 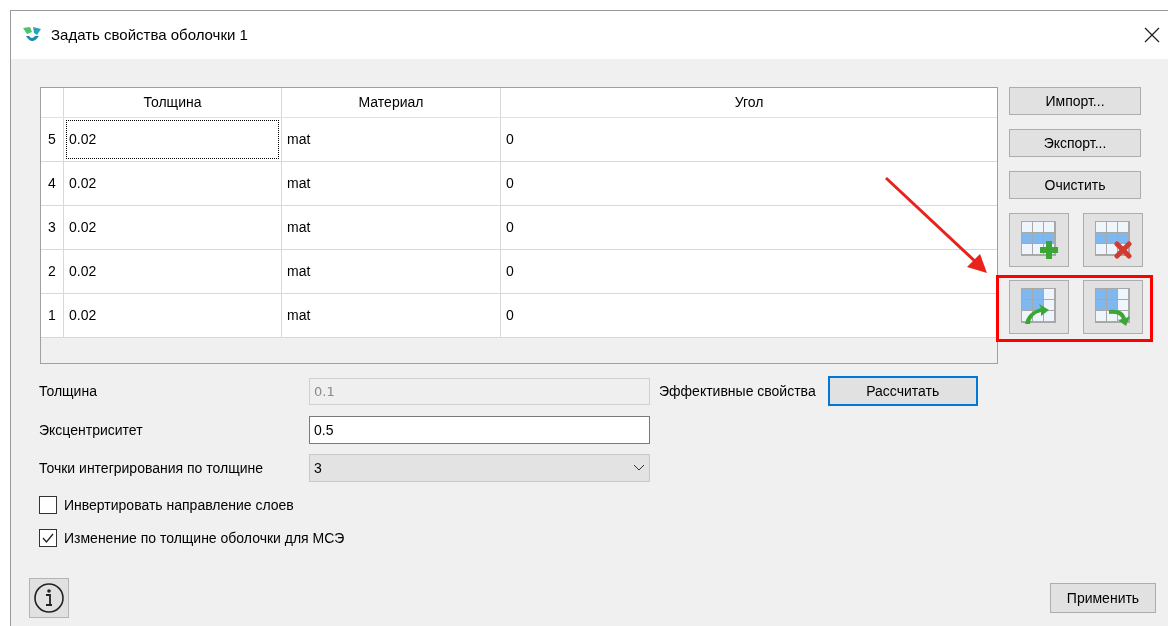 I want to click on delete-row-button, so click(x=1113, y=240).